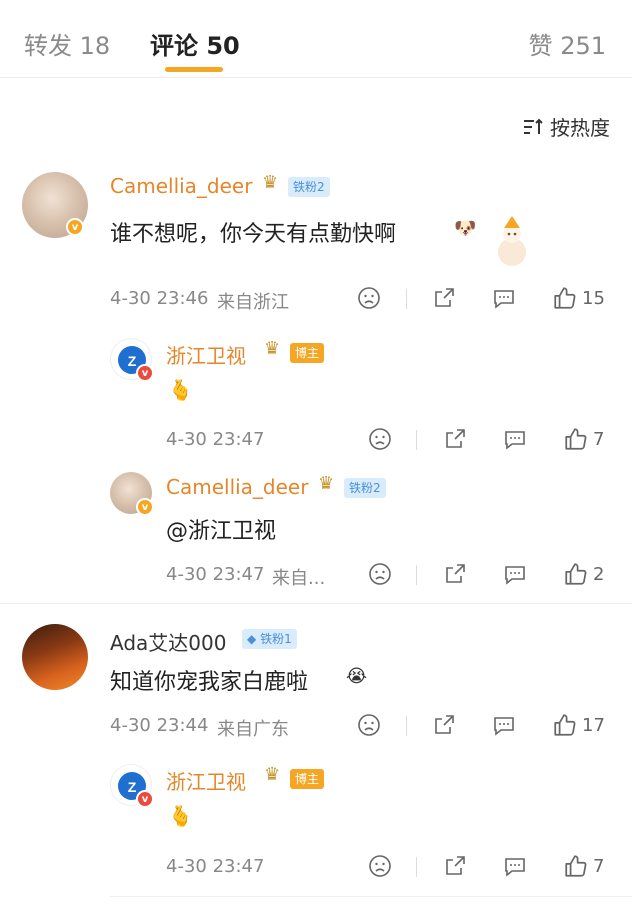 The image size is (632, 910). What do you see at coordinates (540, 46) in the screenshot?
I see `tab-likes-label: 赞` at bounding box center [540, 46].